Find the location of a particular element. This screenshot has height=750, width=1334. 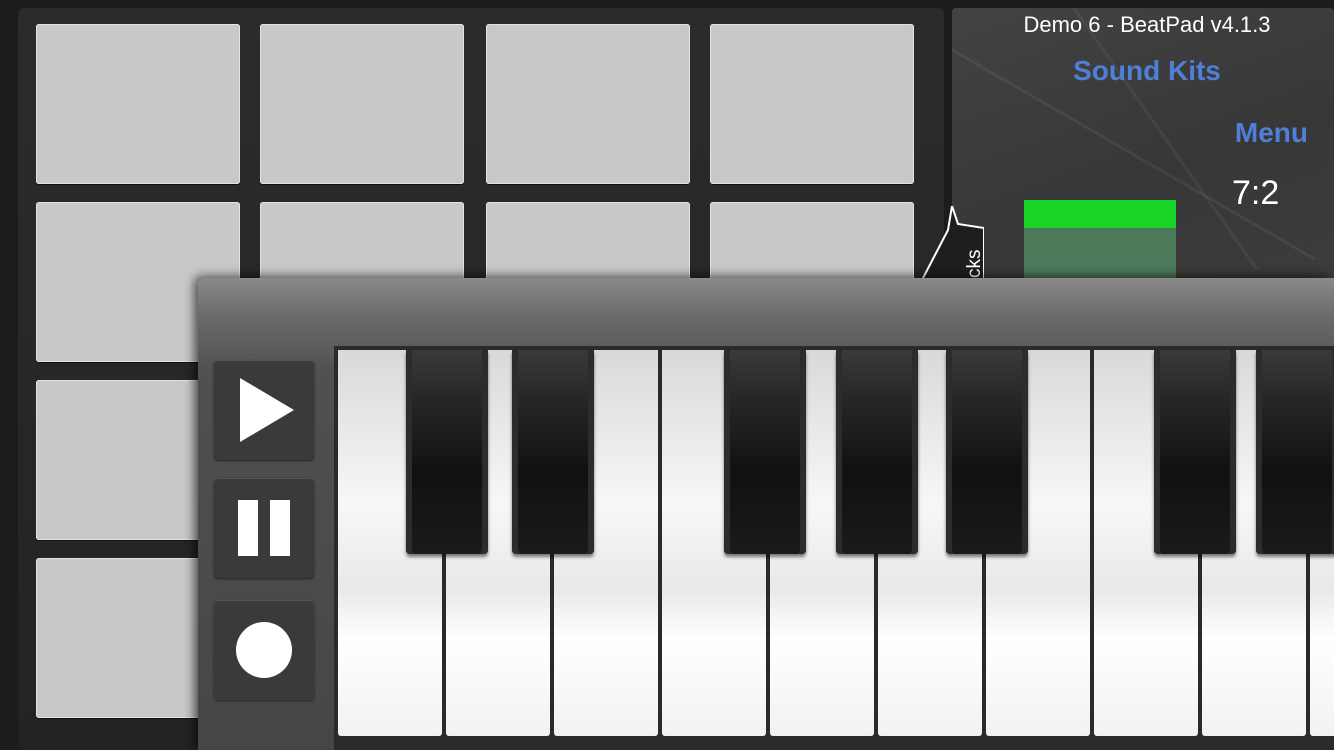

tracks-tab: cks is located at coordinates (953, 243).